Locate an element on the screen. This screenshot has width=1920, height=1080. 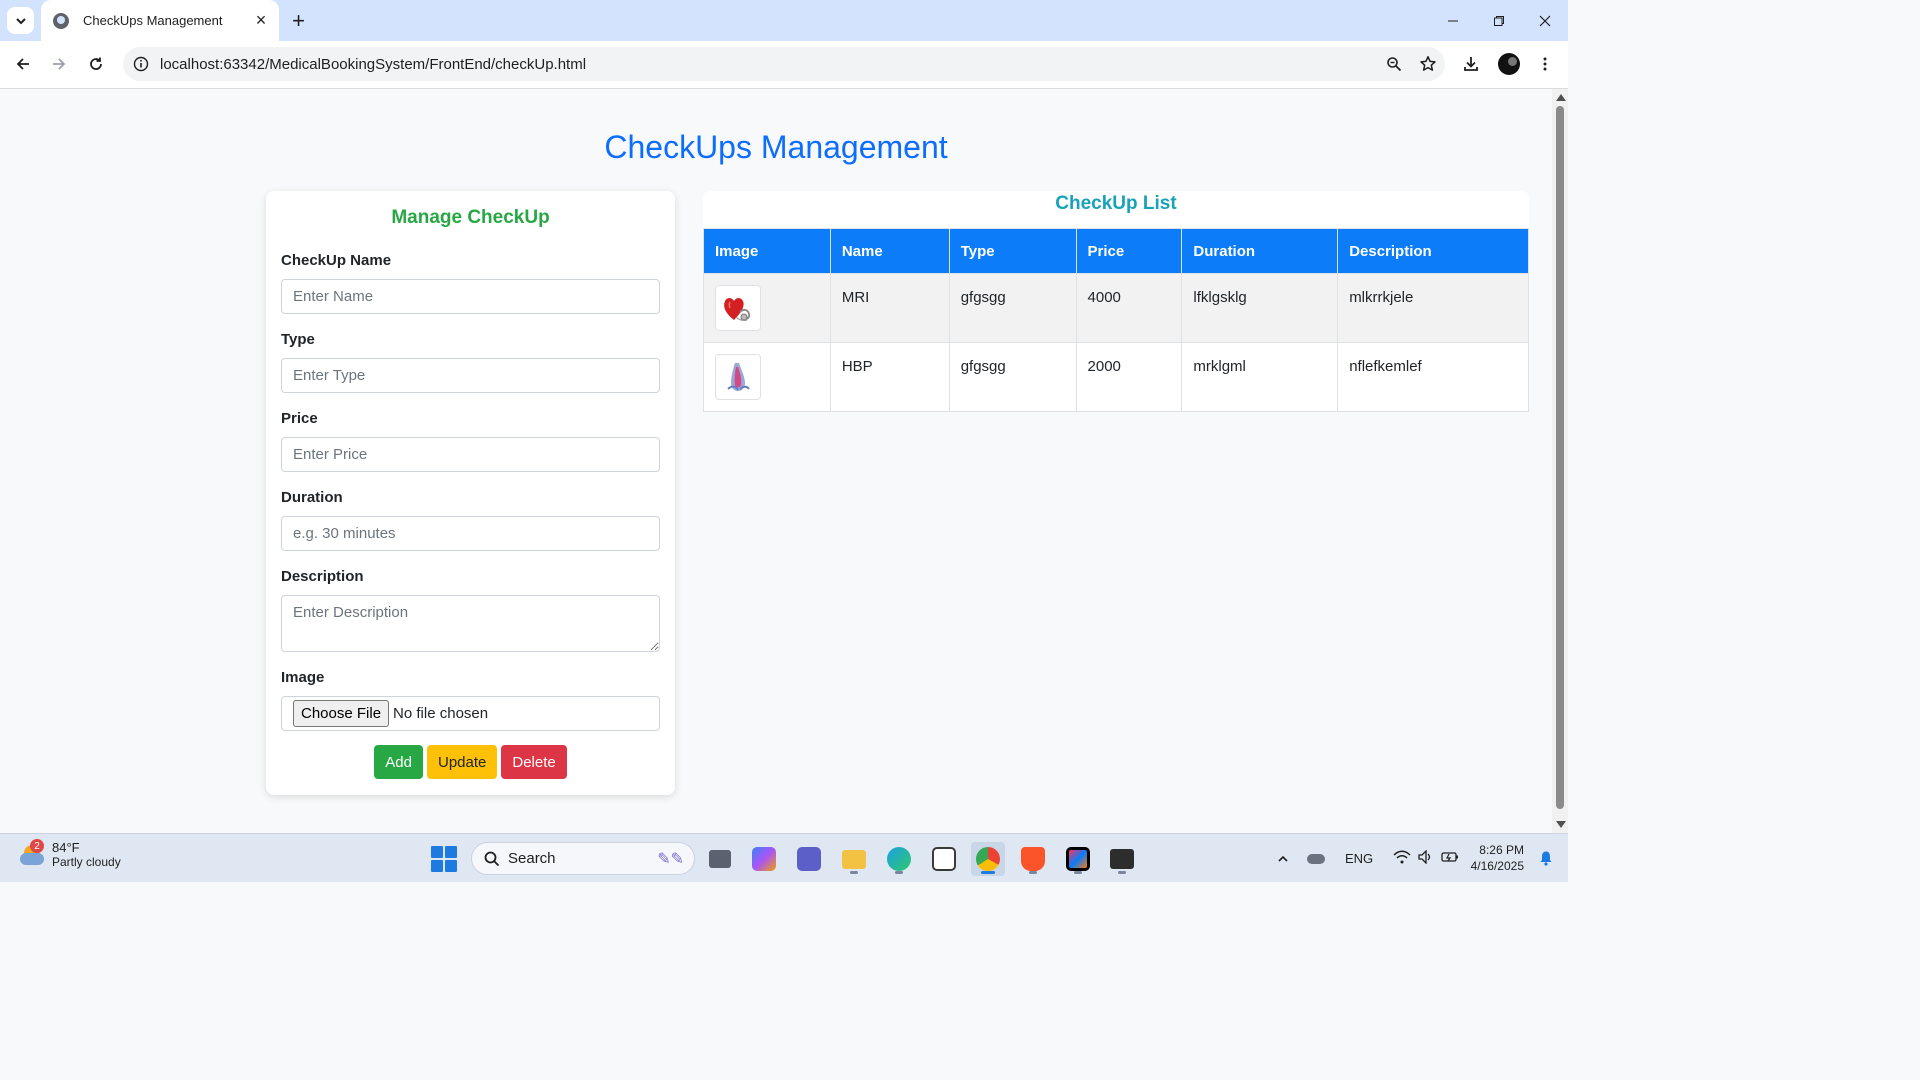
add-button: Add is located at coordinates (398, 762).